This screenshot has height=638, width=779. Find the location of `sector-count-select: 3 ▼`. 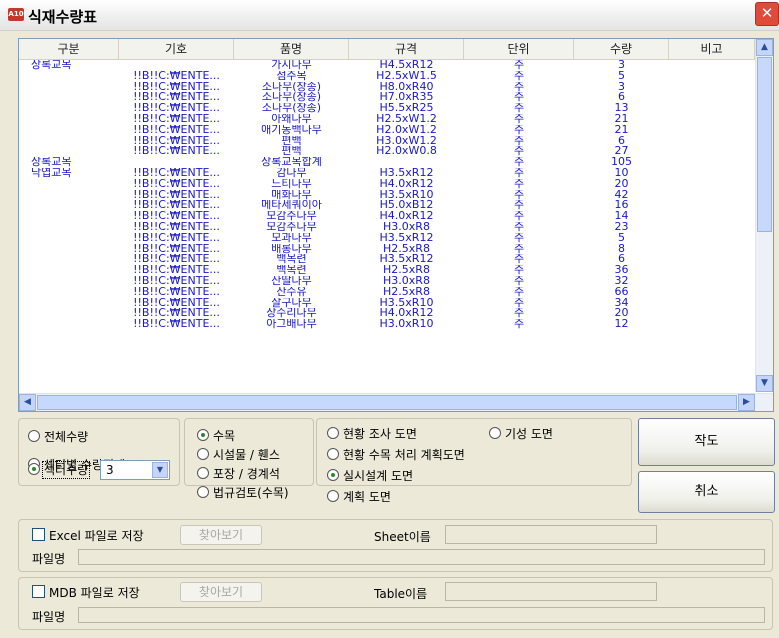

sector-count-select: 3 ▼ is located at coordinates (135, 470).